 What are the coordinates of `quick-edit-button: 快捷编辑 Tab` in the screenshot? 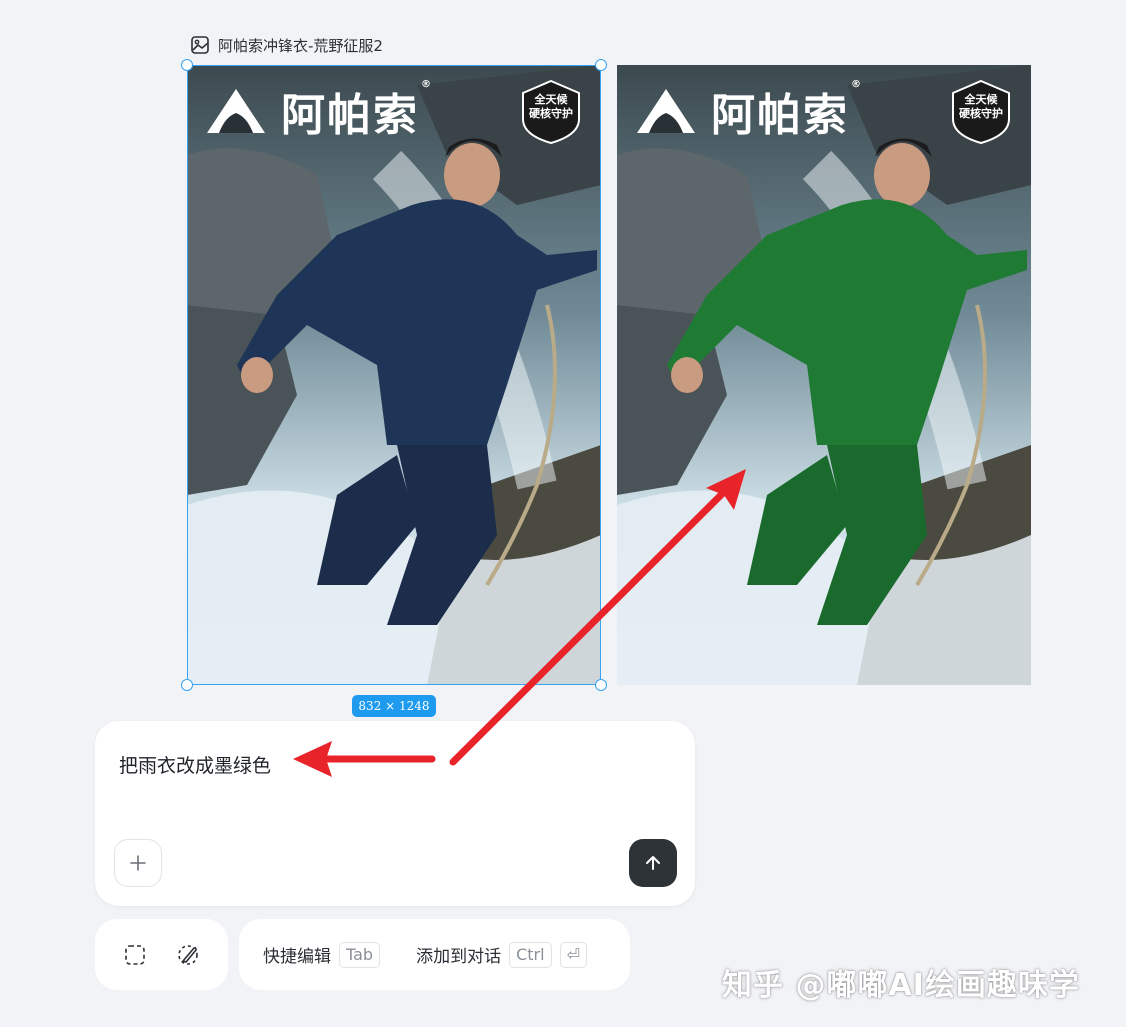 It's located at (322, 954).